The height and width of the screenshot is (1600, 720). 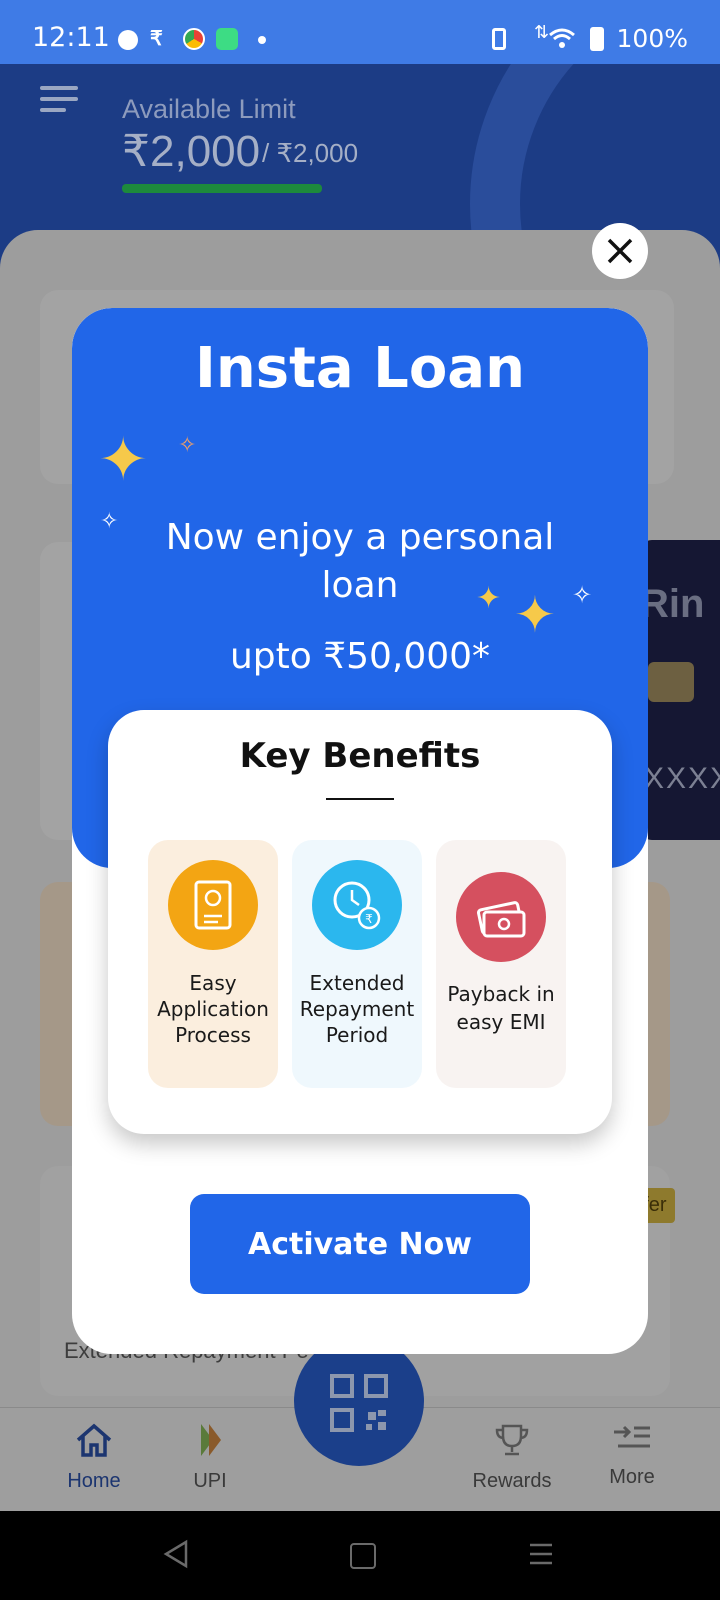 What do you see at coordinates (210, 1457) in the screenshot?
I see `nav-upi: UPI` at bounding box center [210, 1457].